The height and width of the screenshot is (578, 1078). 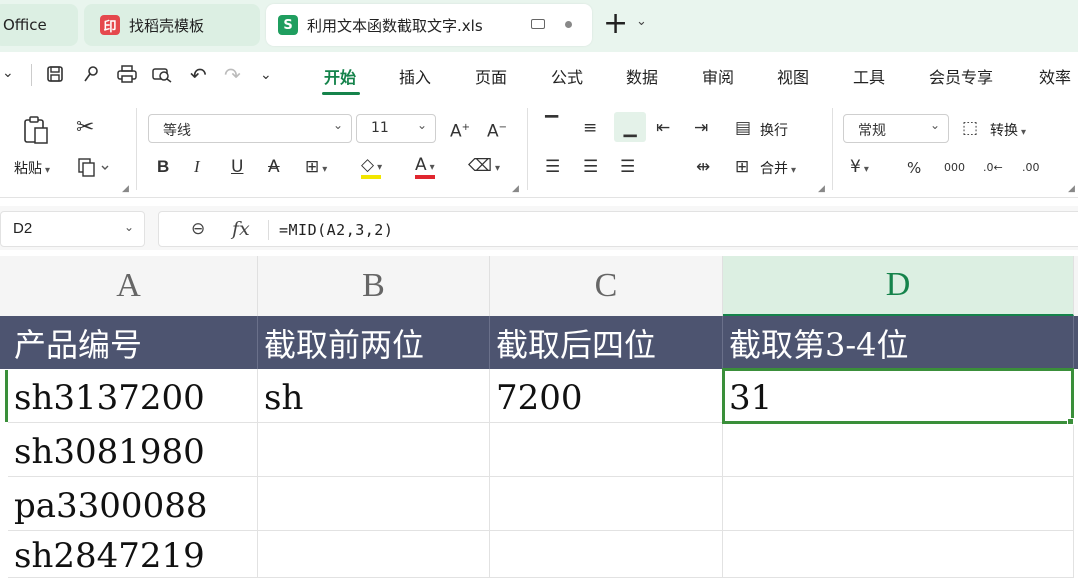 What do you see at coordinates (6, 396) in the screenshot?
I see `row-selection-indicator` at bounding box center [6, 396].